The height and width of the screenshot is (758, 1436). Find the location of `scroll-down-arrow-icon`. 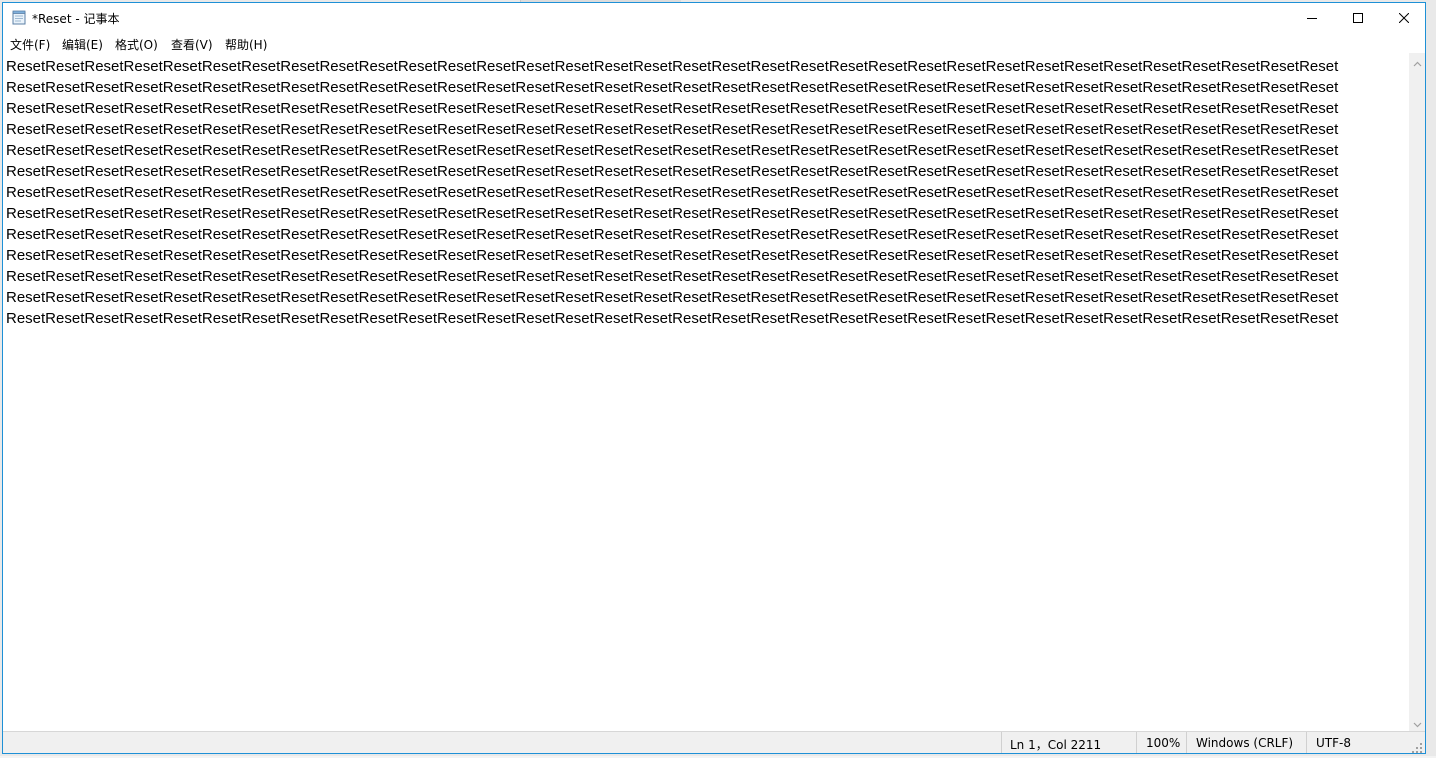

scroll-down-arrow-icon is located at coordinates (1417, 722).